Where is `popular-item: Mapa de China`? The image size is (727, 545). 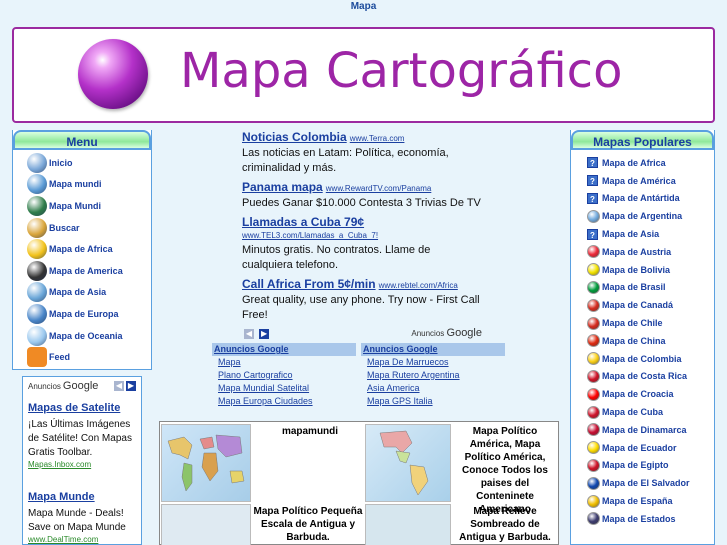 popular-item: Mapa de China is located at coordinates (650, 341).